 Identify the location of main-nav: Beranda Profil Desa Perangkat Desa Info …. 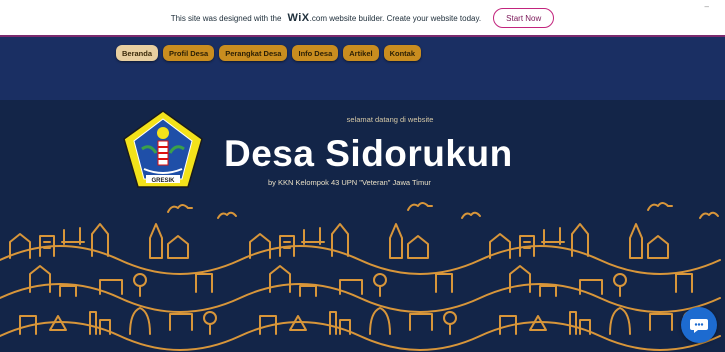
(269, 53).